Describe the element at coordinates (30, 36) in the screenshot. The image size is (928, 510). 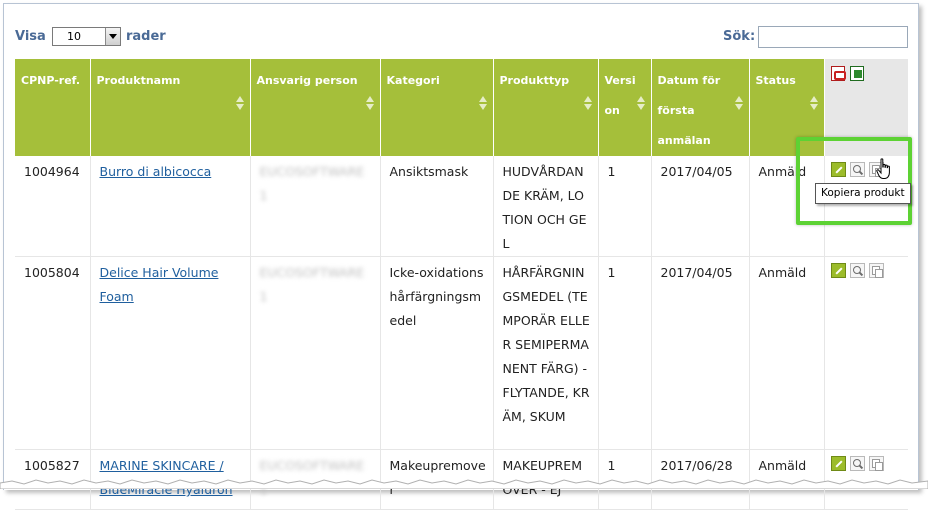
I see `show-label: Visa` at that location.